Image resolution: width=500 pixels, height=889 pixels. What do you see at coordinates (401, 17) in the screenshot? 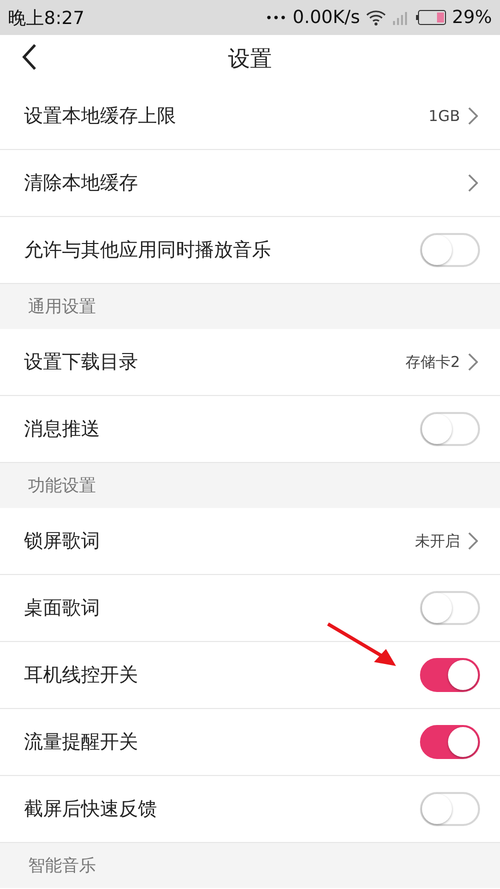
I see `signal-icon` at bounding box center [401, 17].